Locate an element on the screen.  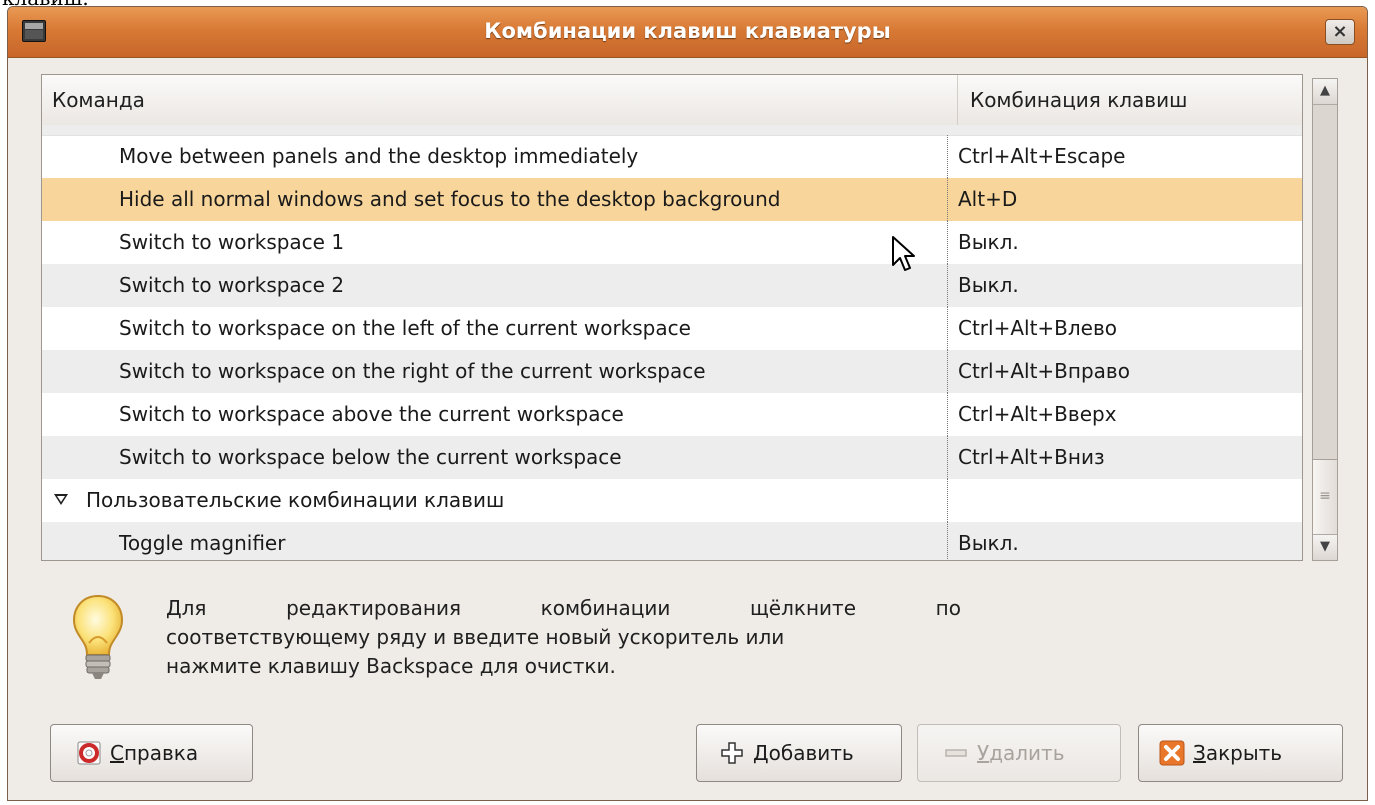
titlebar: Комбинации клавиш клавиатуры × is located at coordinates (687, 32).